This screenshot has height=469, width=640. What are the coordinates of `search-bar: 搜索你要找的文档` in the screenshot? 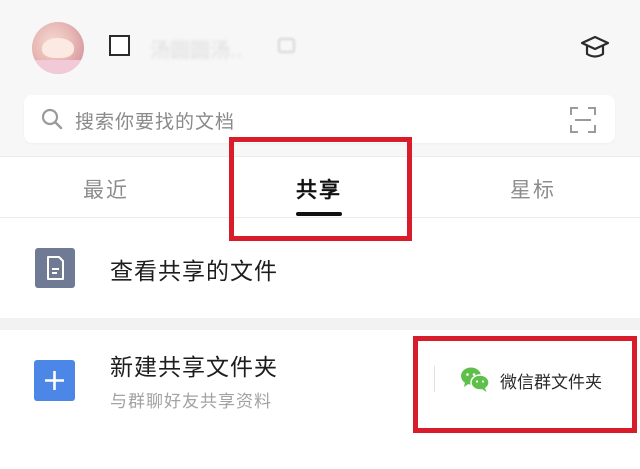 It's located at (319, 119).